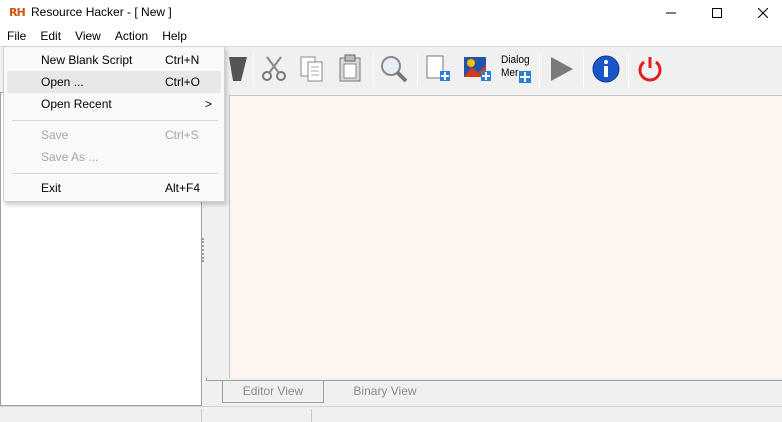  I want to click on menu-view: View, so click(88, 36).